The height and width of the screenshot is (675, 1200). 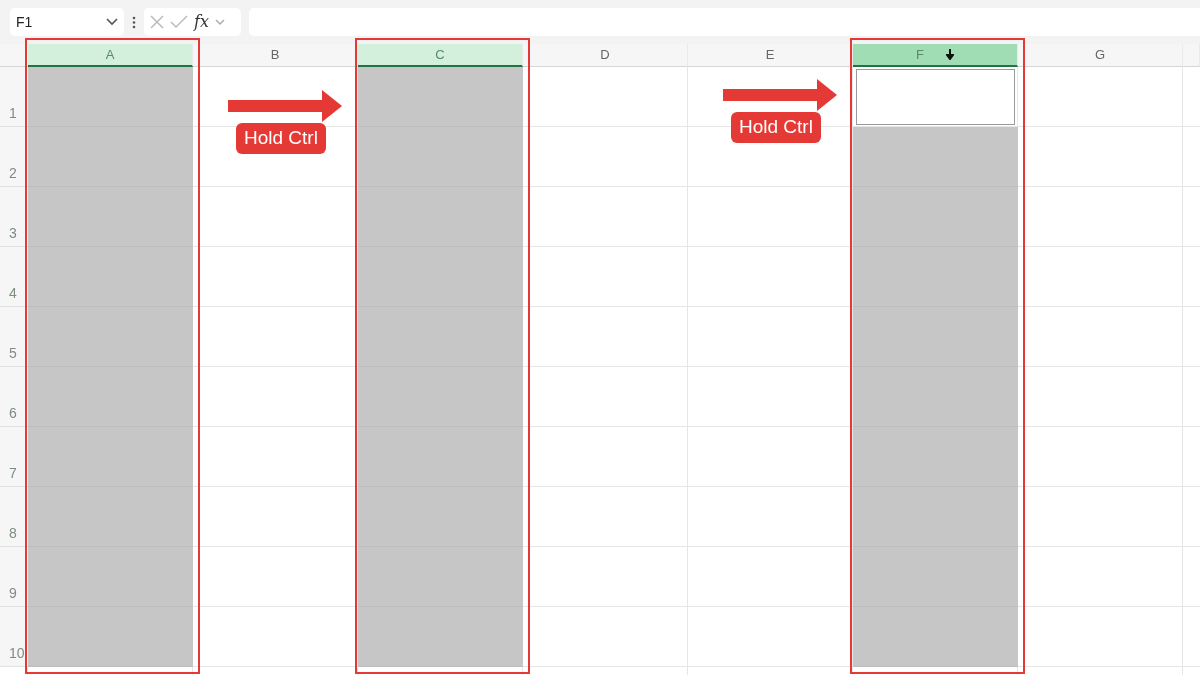 What do you see at coordinates (14, 337) in the screenshot?
I see `row-number: 5` at bounding box center [14, 337].